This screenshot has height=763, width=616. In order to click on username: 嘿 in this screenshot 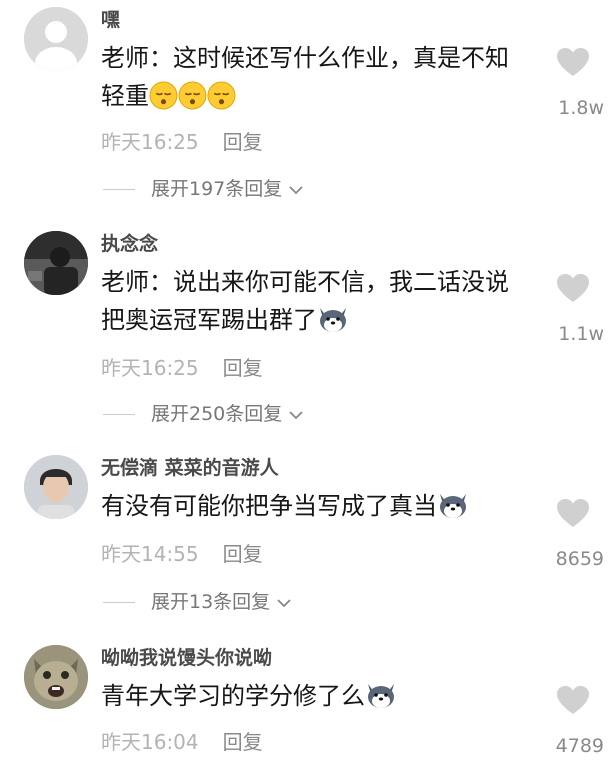, I will do `click(110, 20)`.